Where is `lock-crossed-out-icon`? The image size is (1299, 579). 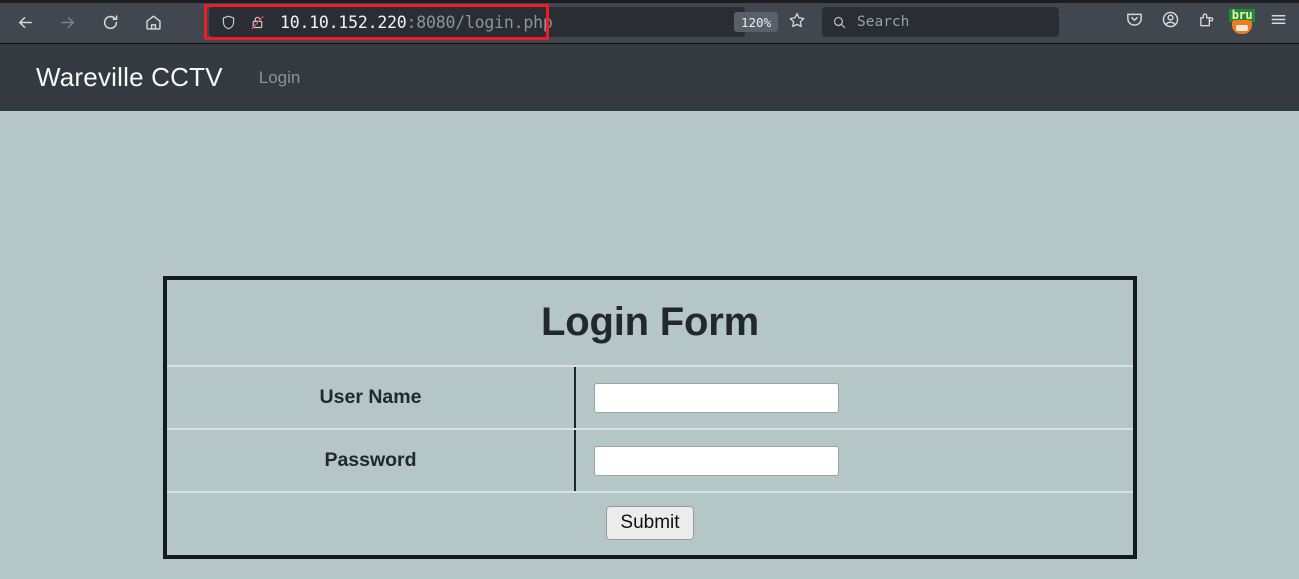 lock-crossed-out-icon is located at coordinates (257, 22).